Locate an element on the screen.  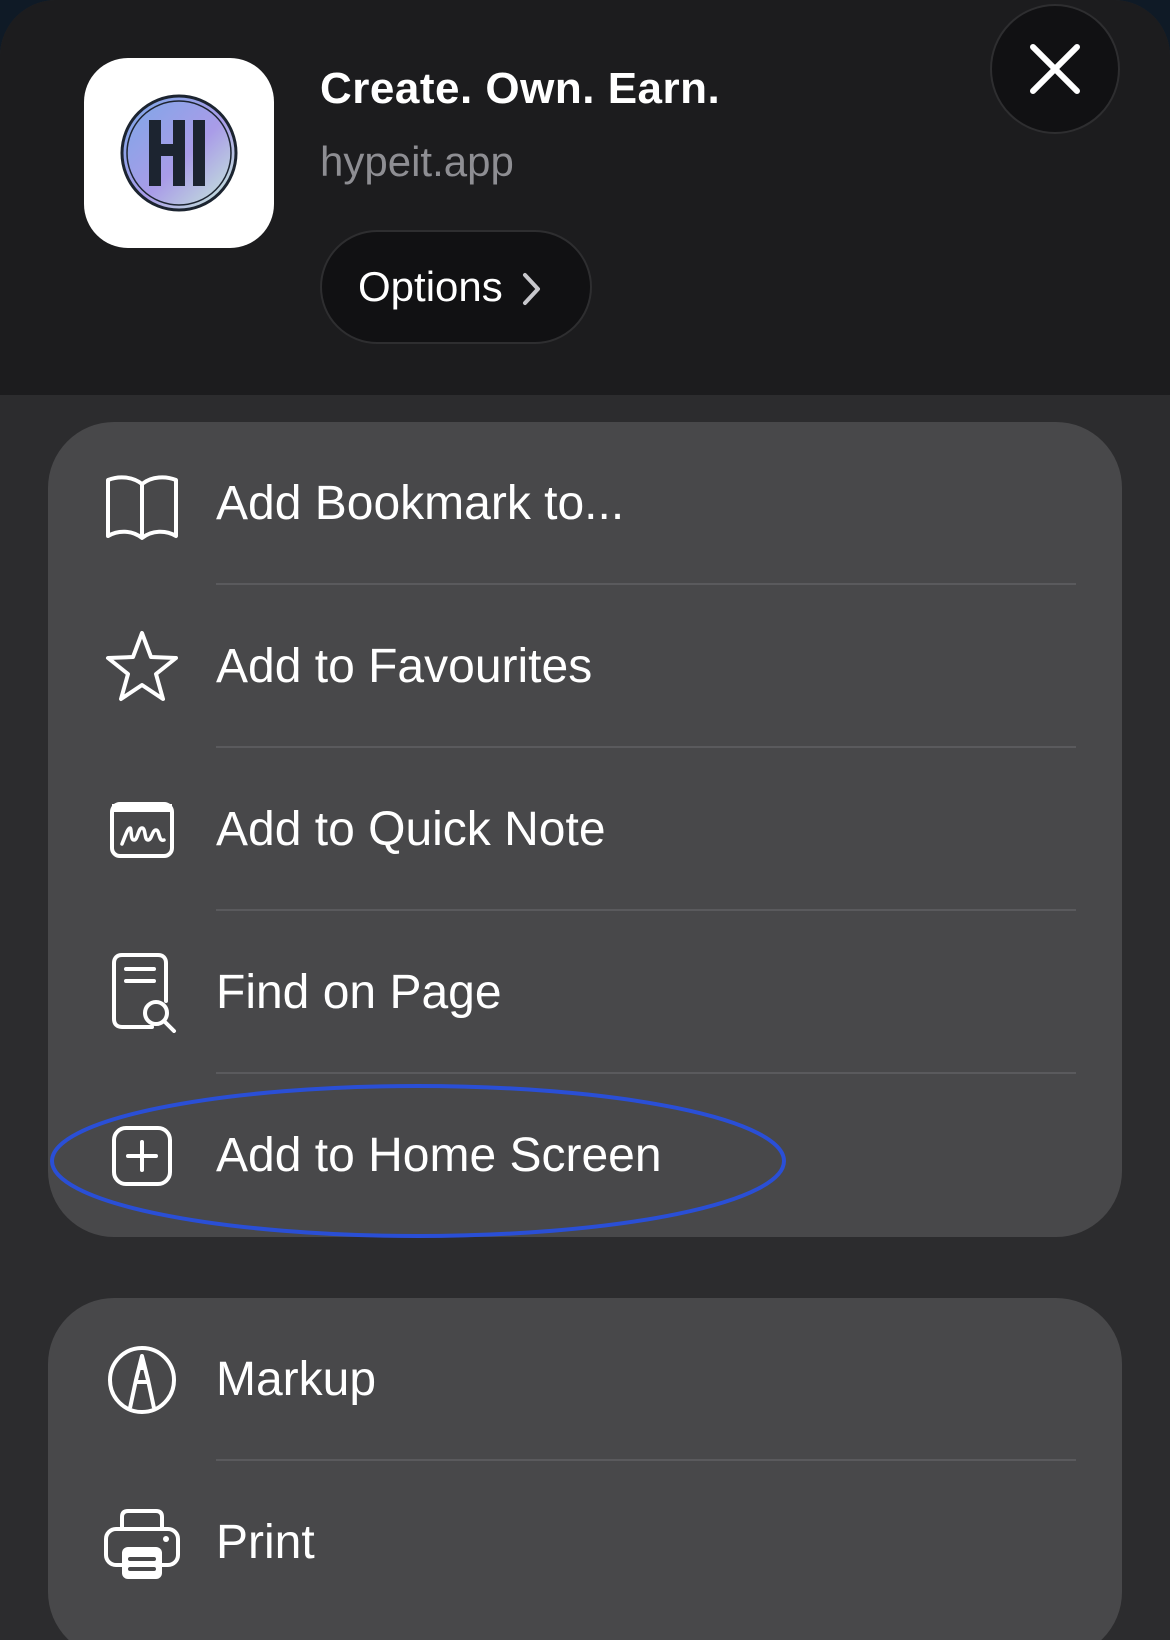
options-button: Options is located at coordinates (456, 287).